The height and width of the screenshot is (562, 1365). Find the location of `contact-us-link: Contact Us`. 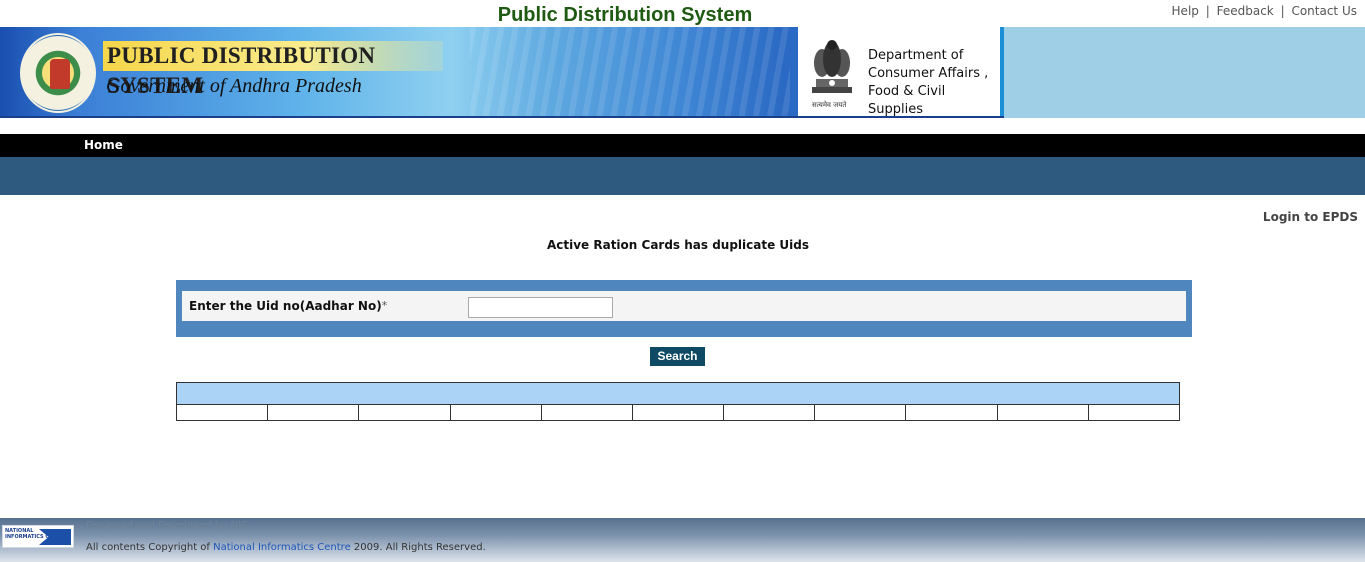

contact-us-link: Contact Us is located at coordinates (1324, 11).